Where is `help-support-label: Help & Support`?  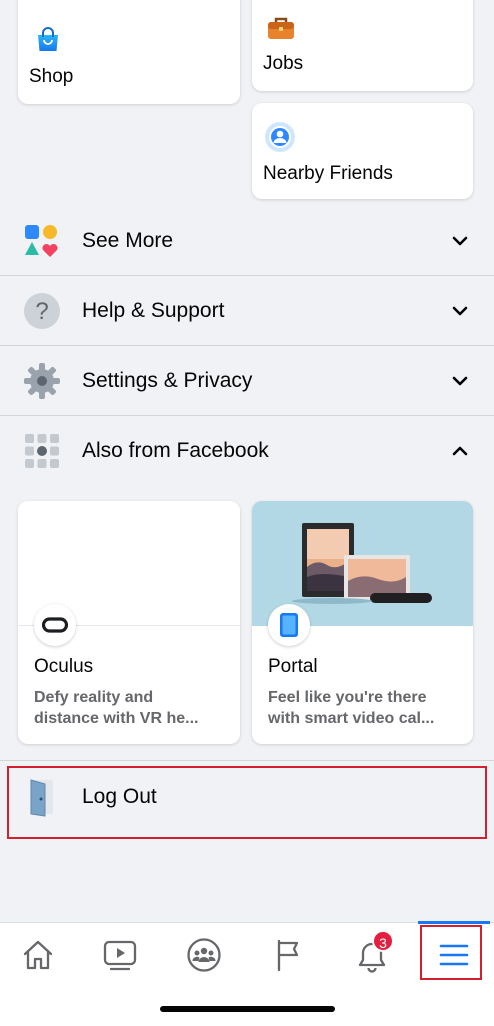 help-support-label: Help & Support is located at coordinates (153, 310).